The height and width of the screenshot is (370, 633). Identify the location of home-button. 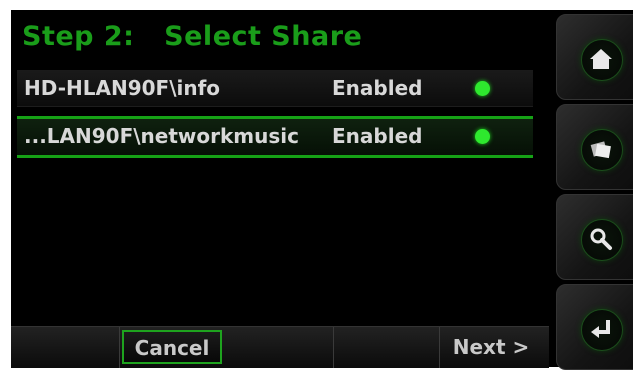
(594, 57).